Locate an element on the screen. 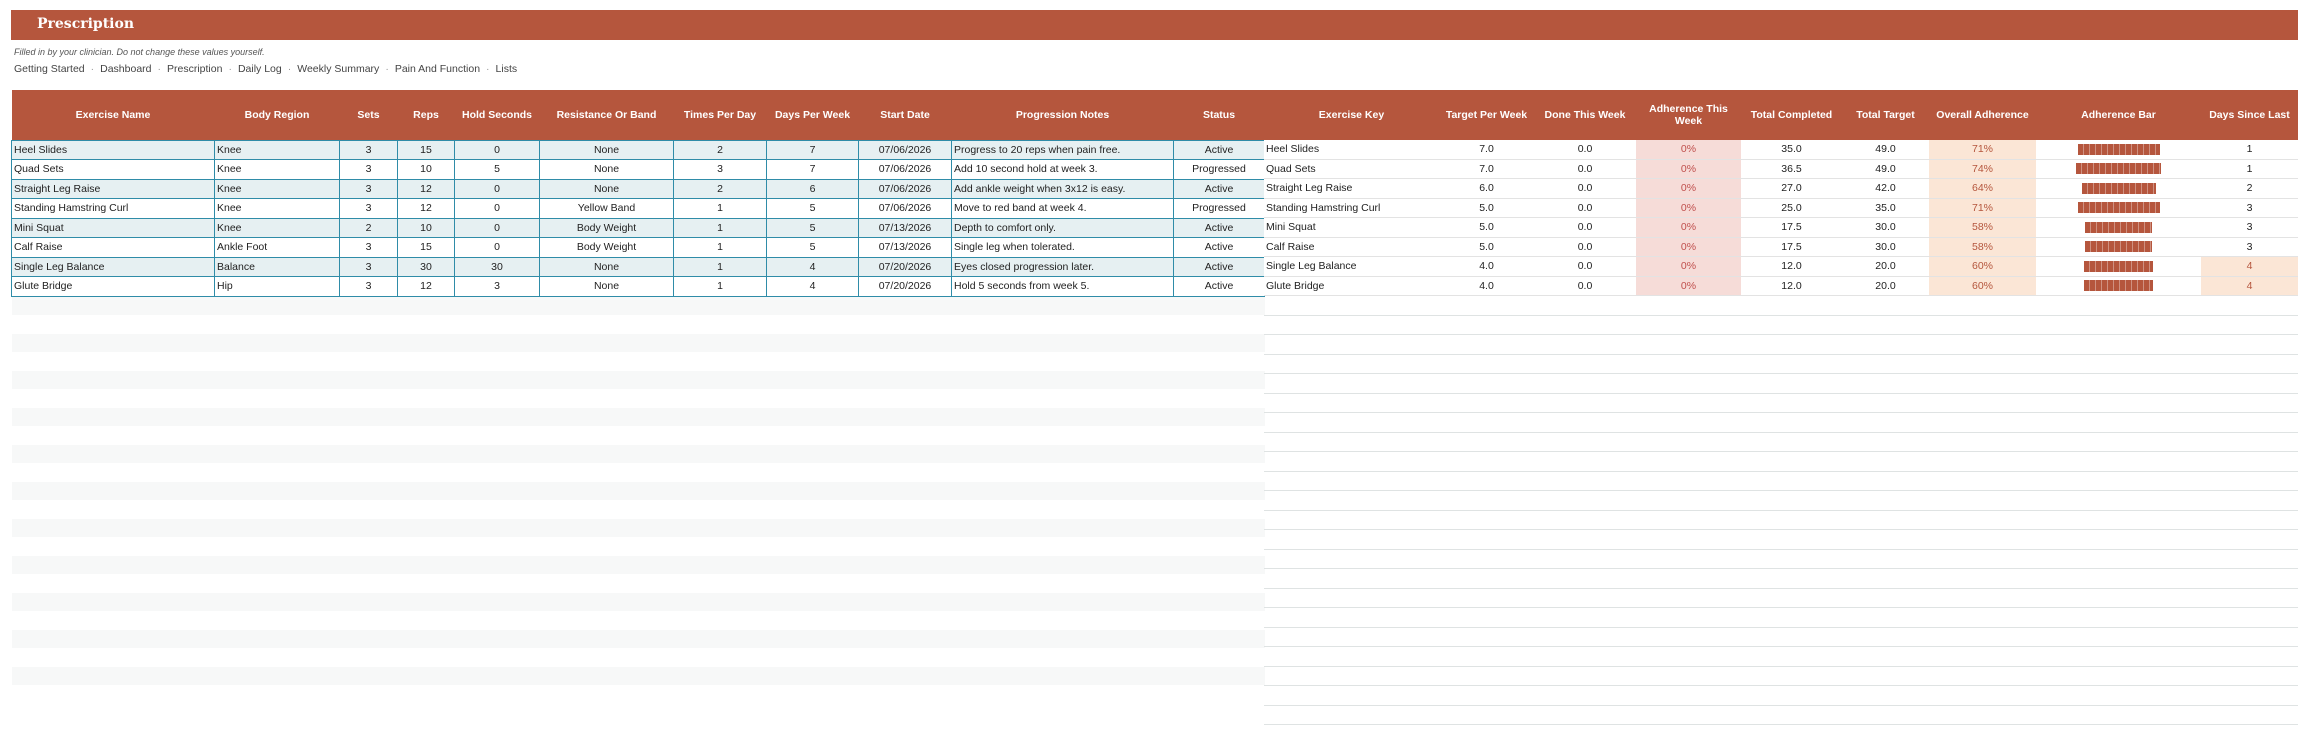  table-cell: 07/06/2026 is located at coordinates (905, 208).